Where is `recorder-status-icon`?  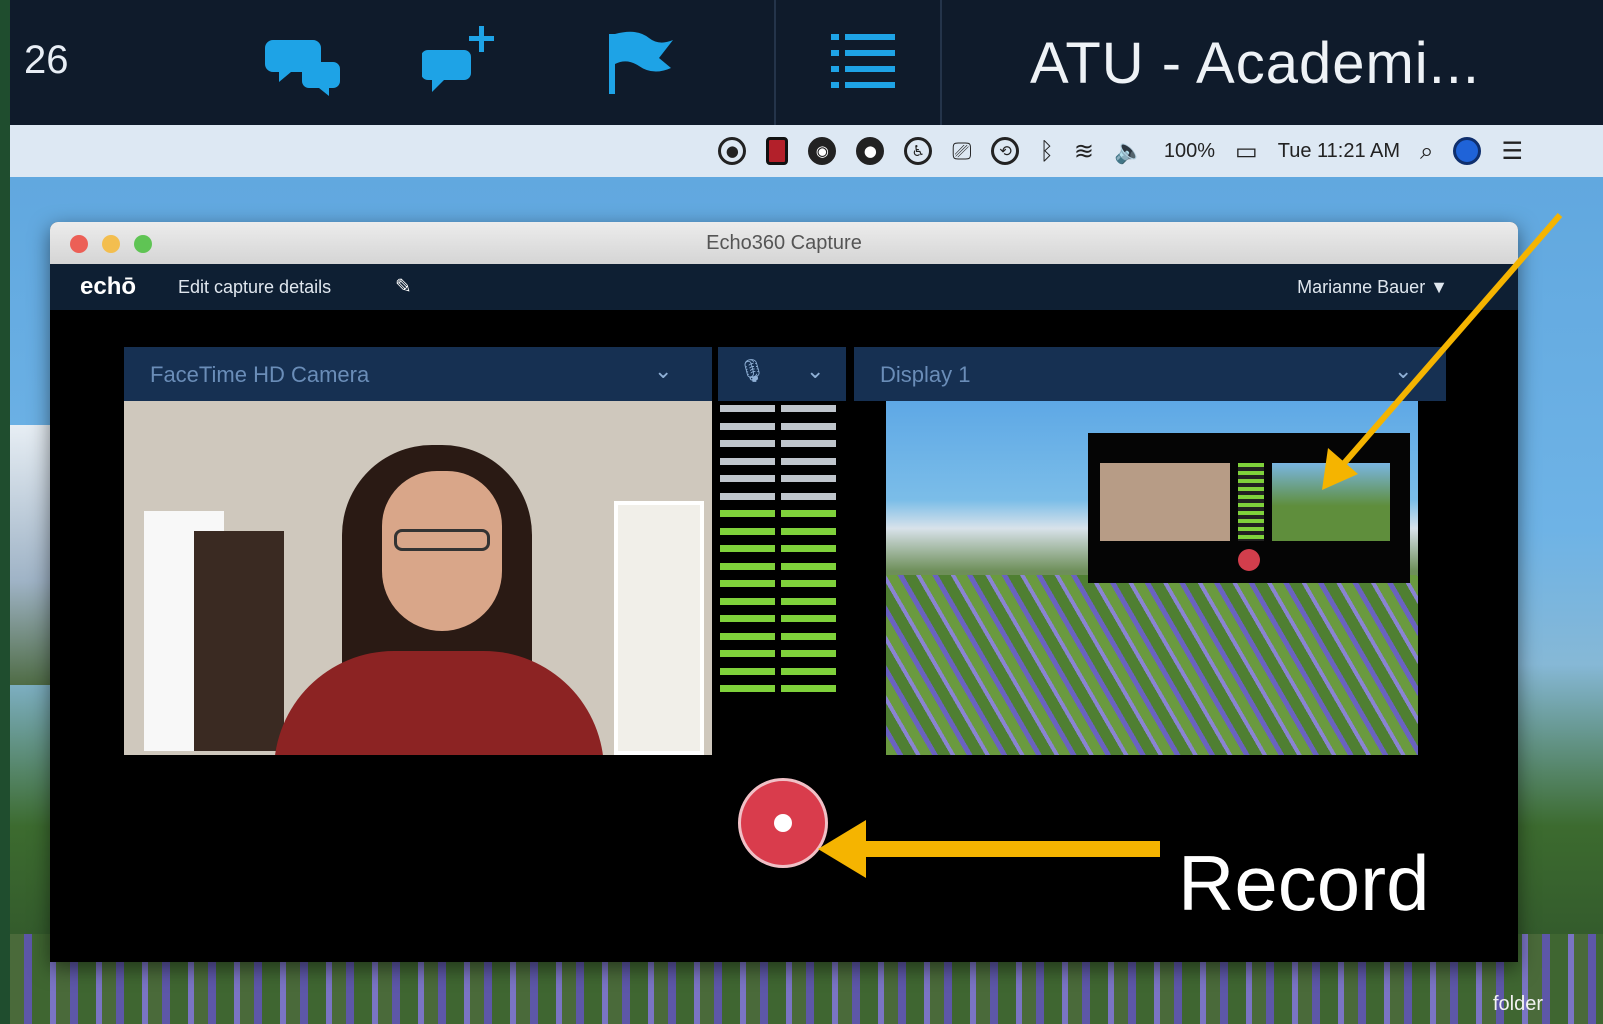
recorder-status-icon is located at coordinates (777, 151).